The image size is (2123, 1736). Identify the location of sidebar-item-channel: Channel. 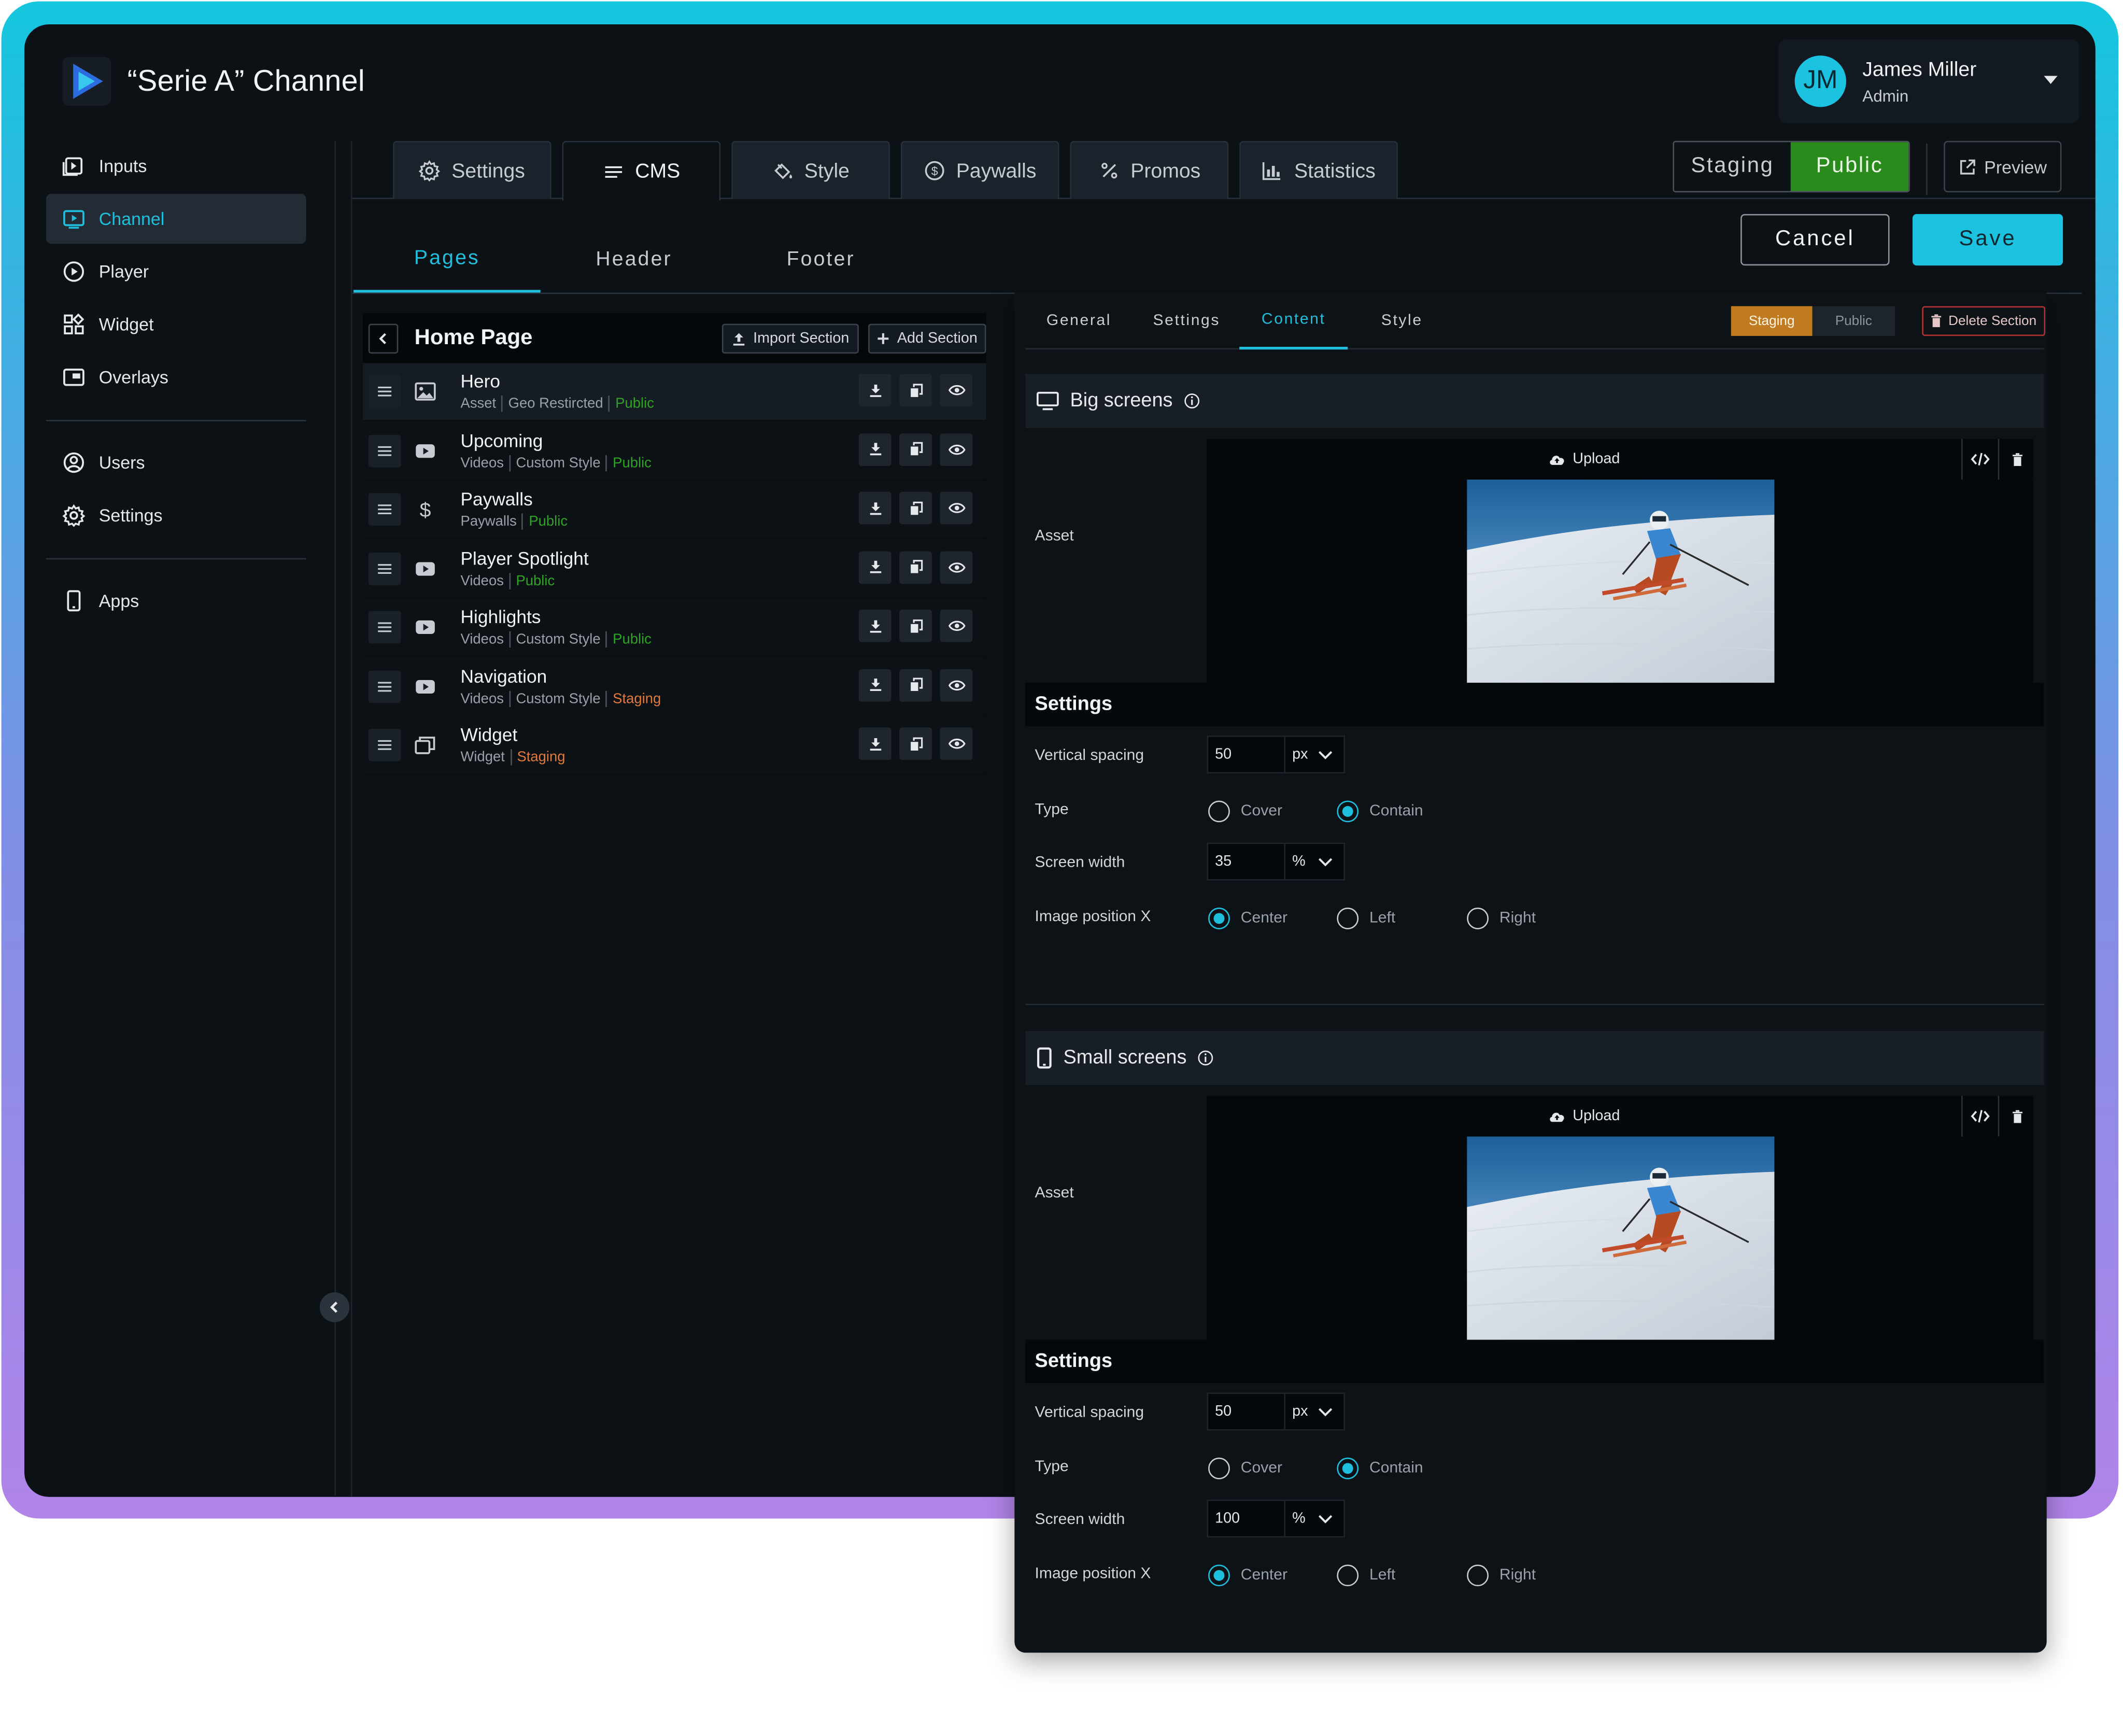
(176, 218).